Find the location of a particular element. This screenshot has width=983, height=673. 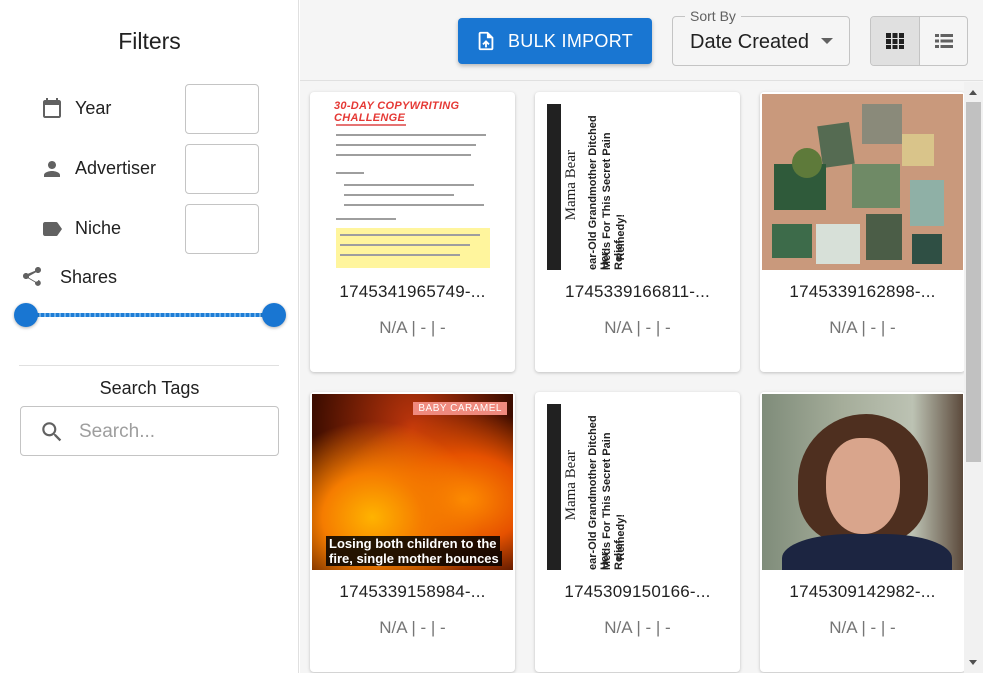

slider-max-thumb is located at coordinates (274, 315).